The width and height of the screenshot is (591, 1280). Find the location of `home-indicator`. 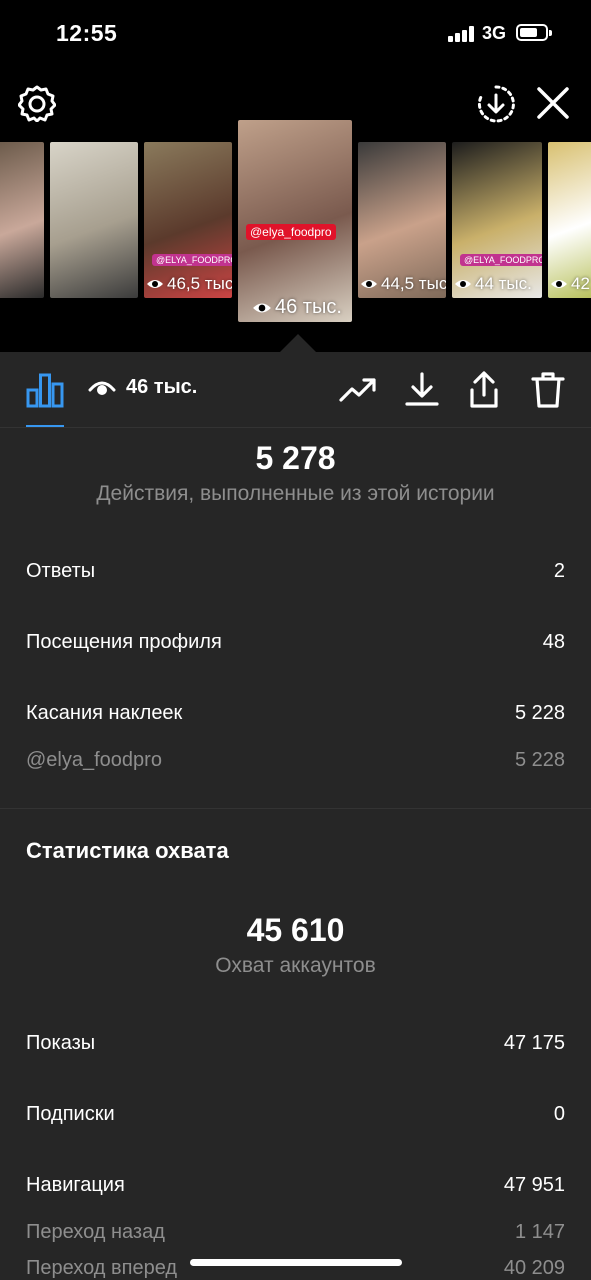

home-indicator is located at coordinates (296, 1262).